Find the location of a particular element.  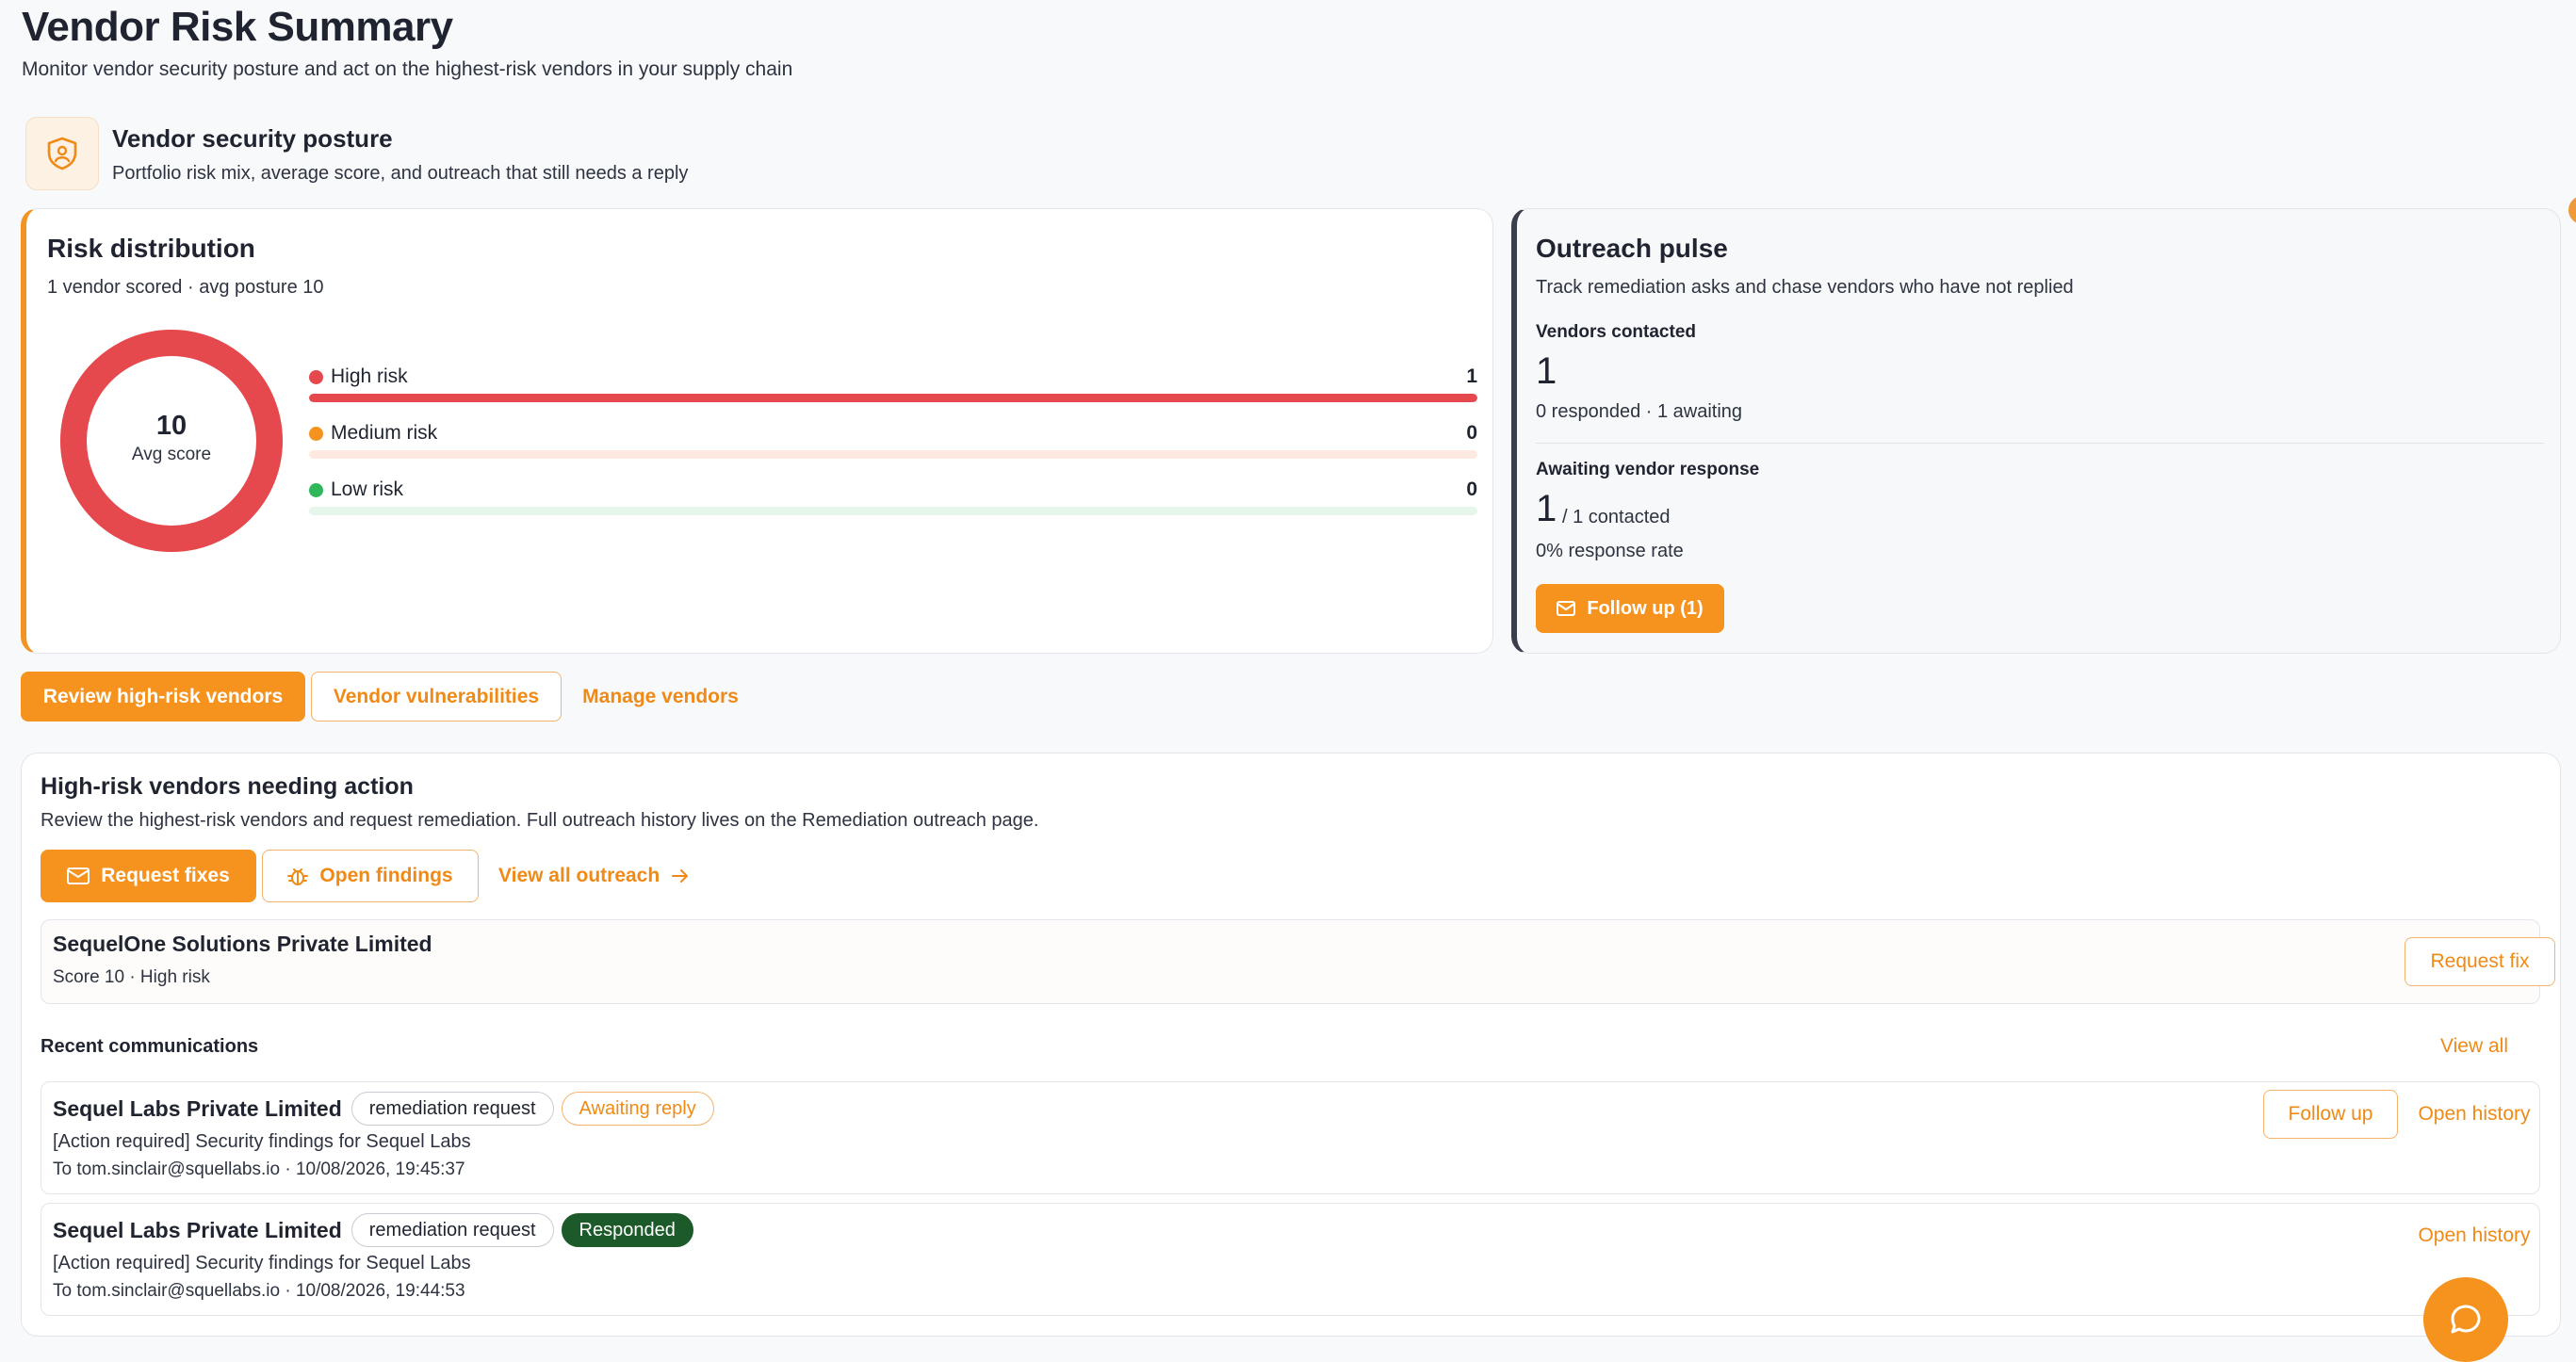

response-rate: 0% response rate is located at coordinates (1610, 551).